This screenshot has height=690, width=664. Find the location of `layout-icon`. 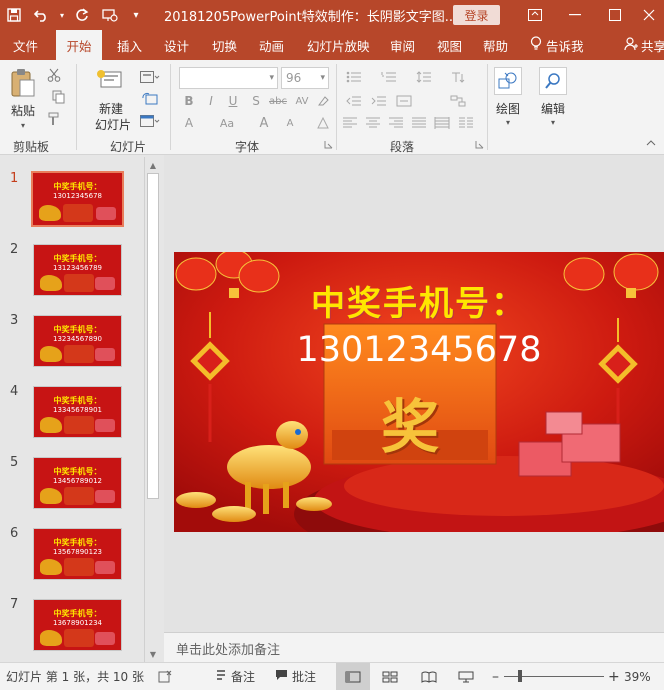

layout-icon is located at coordinates (150, 77).